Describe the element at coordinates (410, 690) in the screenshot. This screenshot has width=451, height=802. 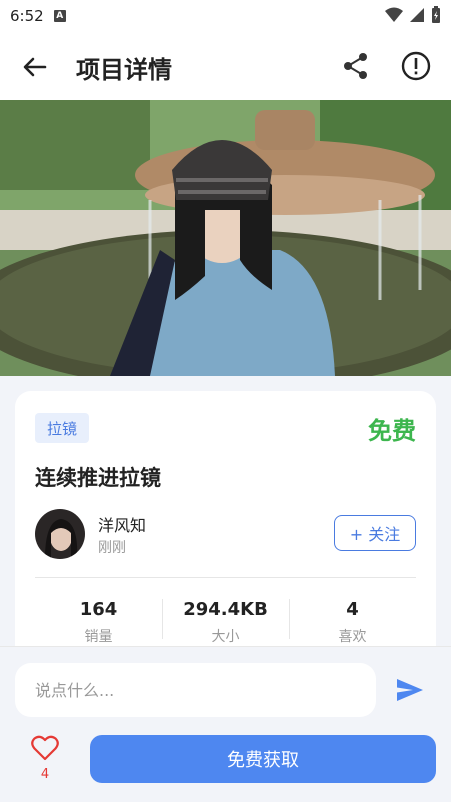
I see `send-icon` at that location.